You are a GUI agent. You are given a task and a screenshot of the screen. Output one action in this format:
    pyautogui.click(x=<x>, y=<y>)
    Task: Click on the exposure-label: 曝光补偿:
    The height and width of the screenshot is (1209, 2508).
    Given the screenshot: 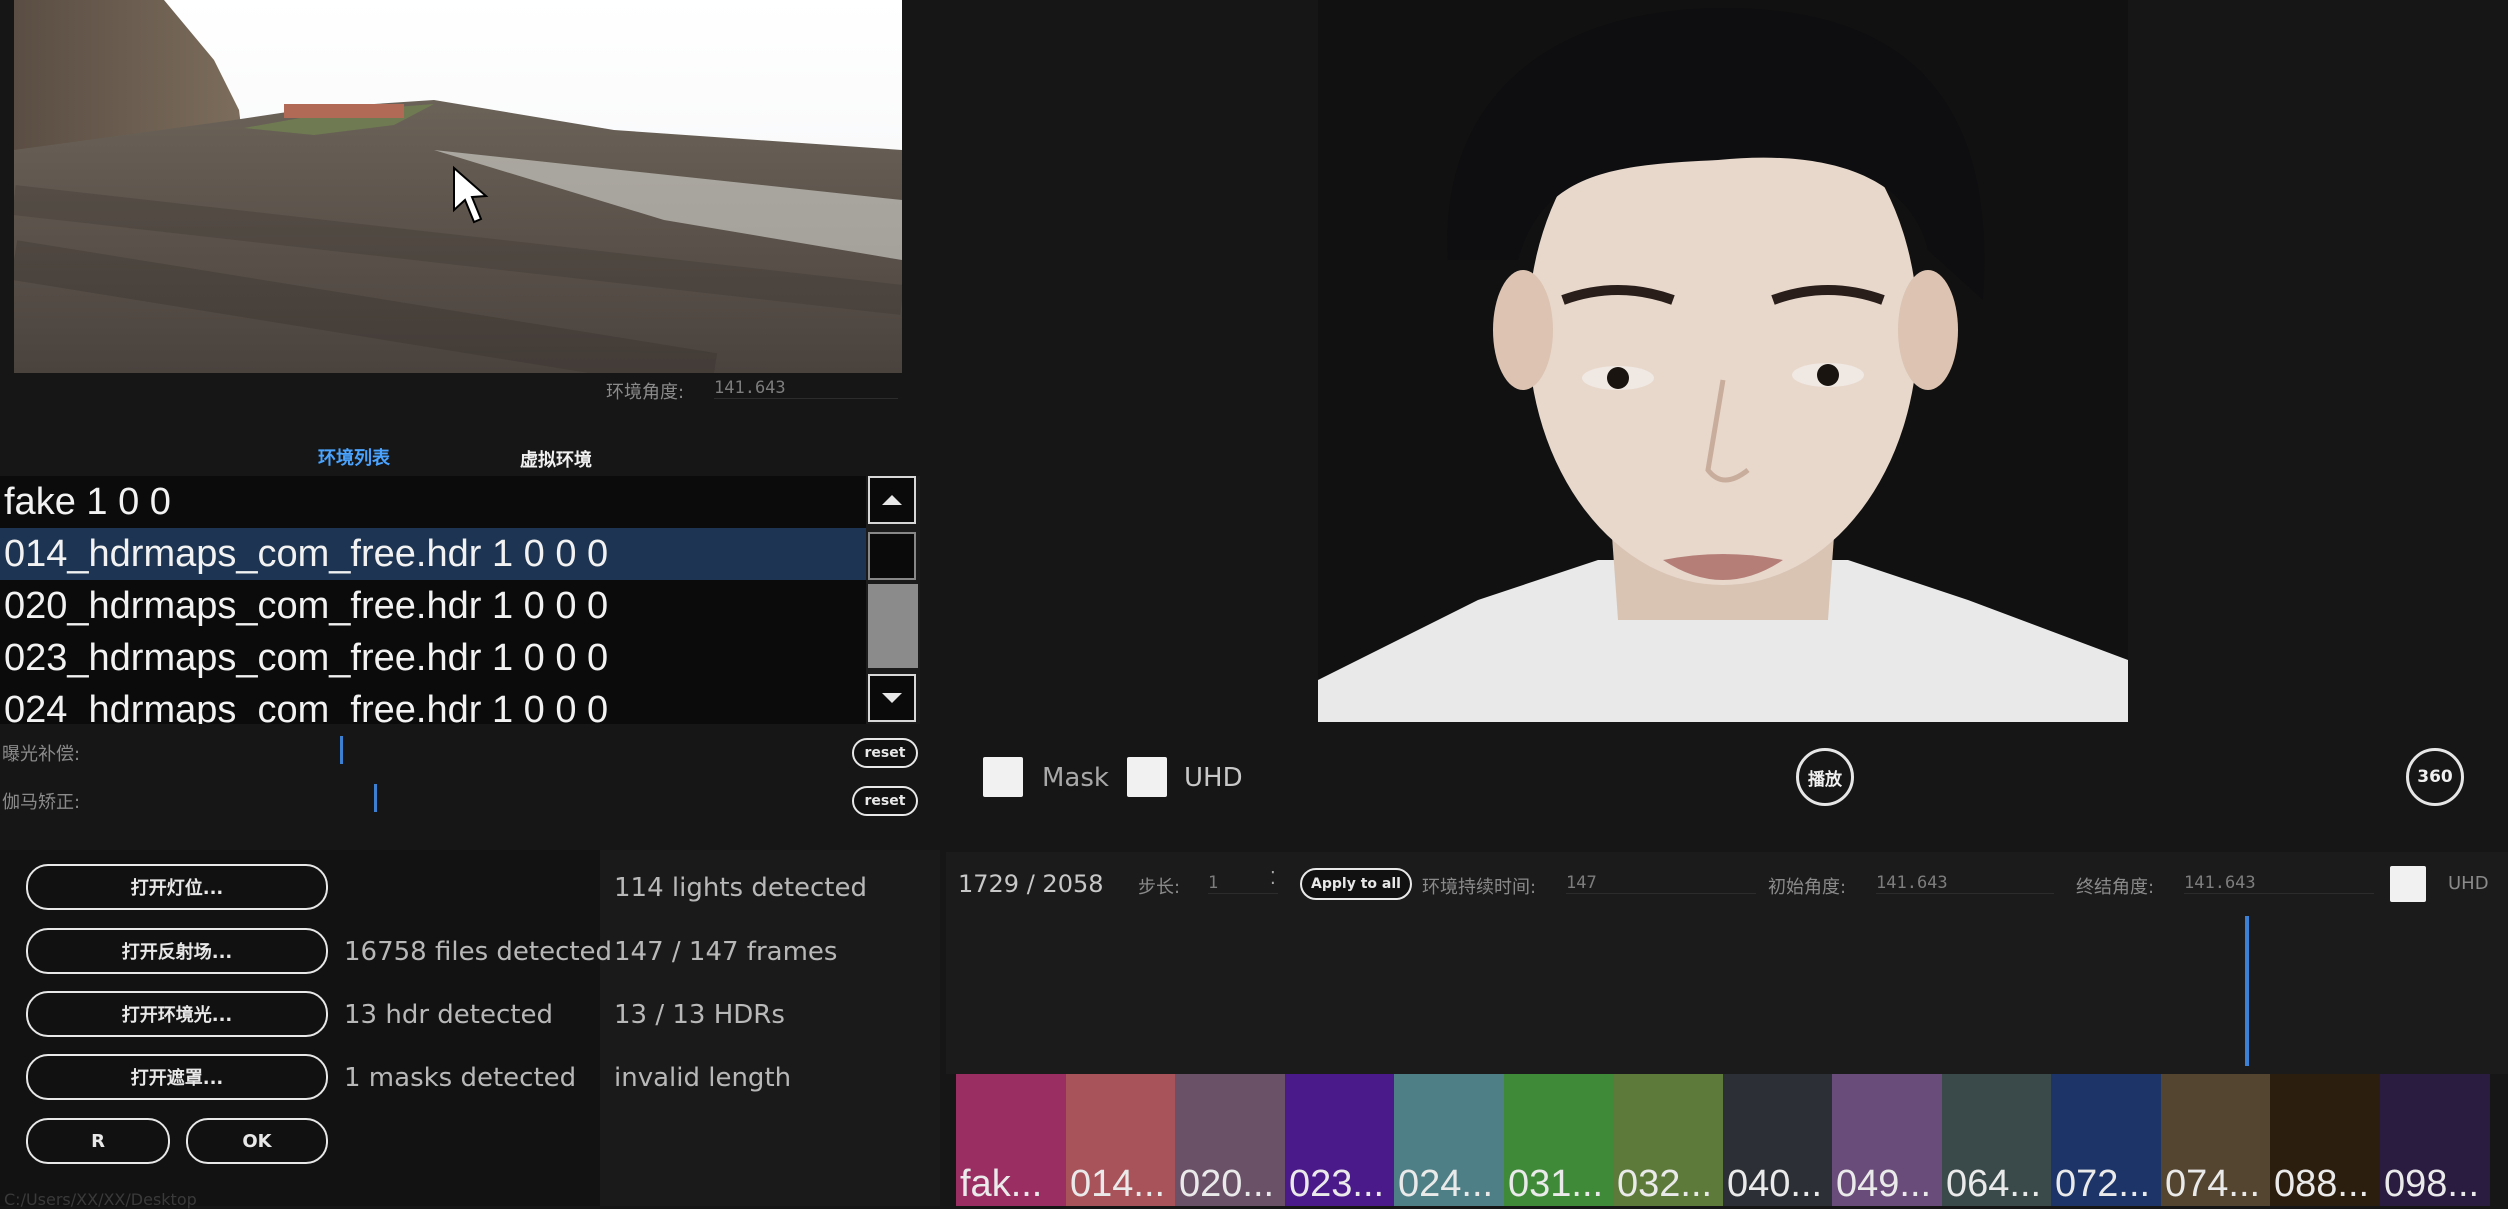 What is the action you would take?
    pyautogui.click(x=41, y=754)
    